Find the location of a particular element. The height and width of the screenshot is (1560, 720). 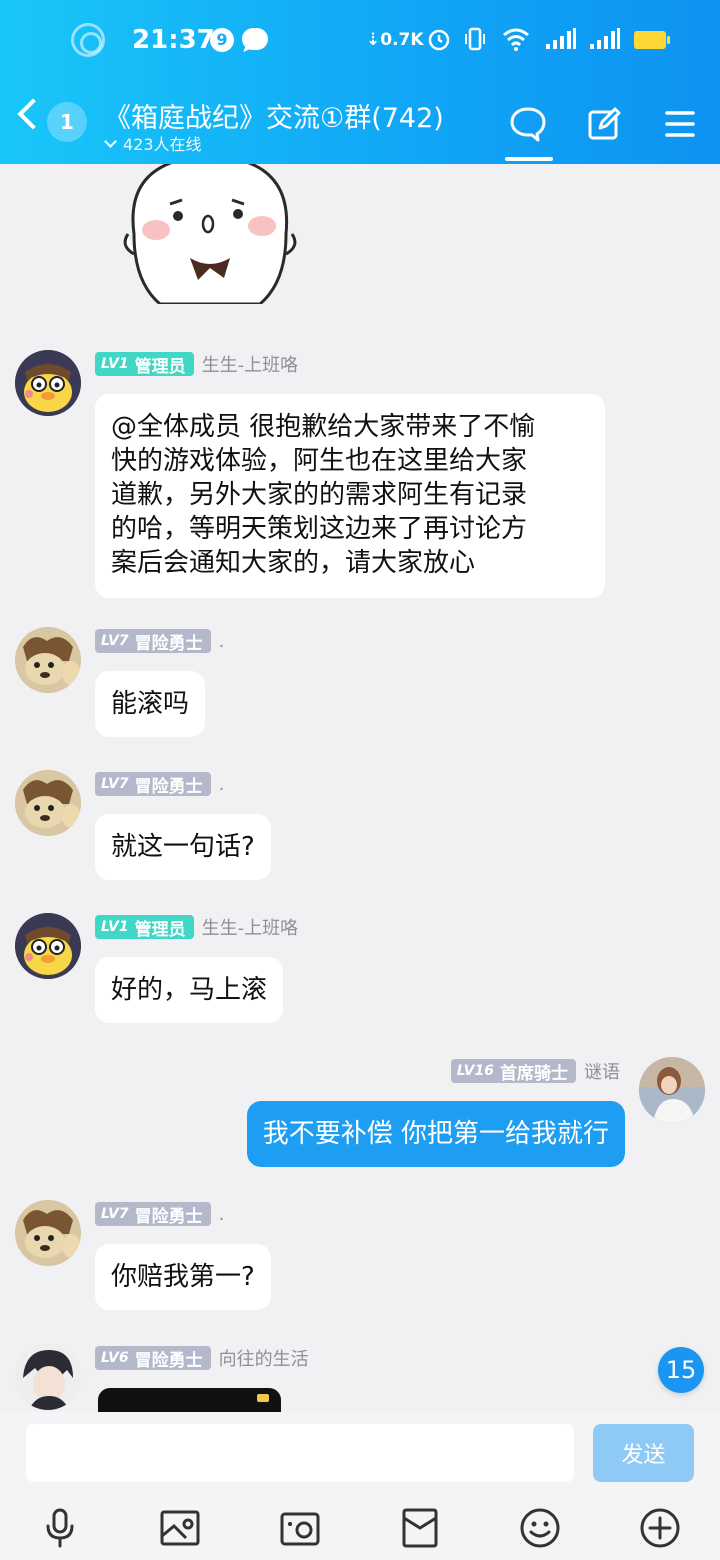

sender-meta: LV6 冒险勇士 向往的生活 is located at coordinates (202, 1358).